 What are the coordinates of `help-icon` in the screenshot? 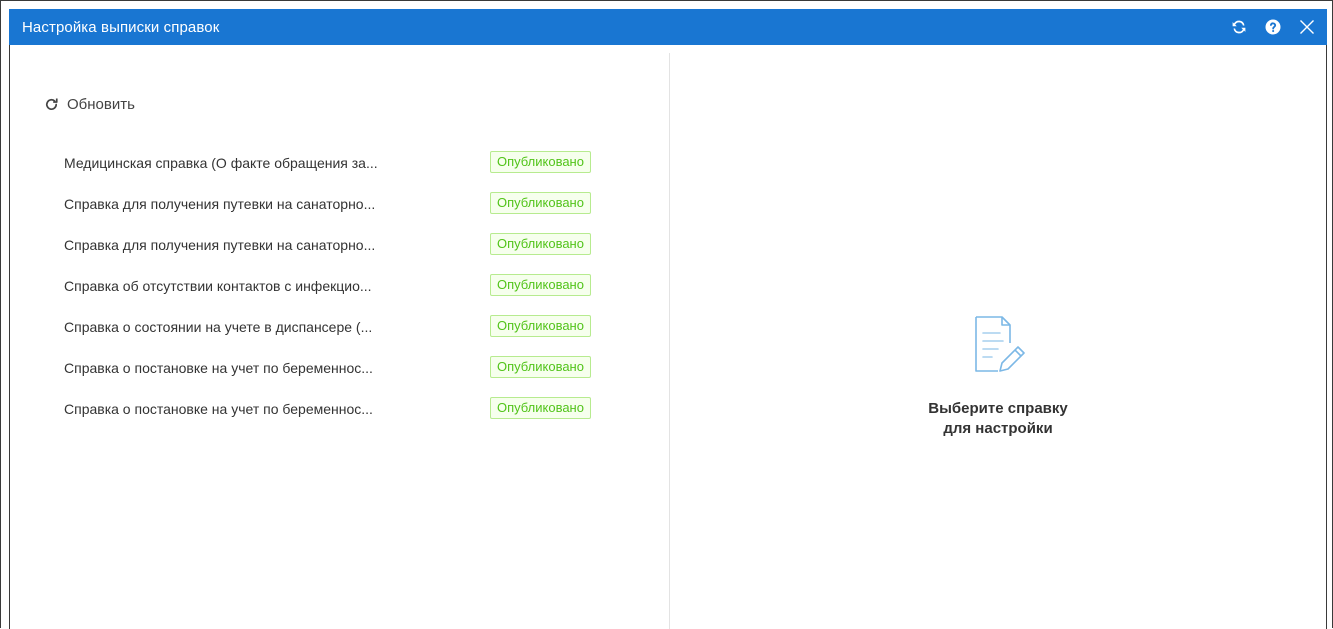 It's located at (1273, 27).